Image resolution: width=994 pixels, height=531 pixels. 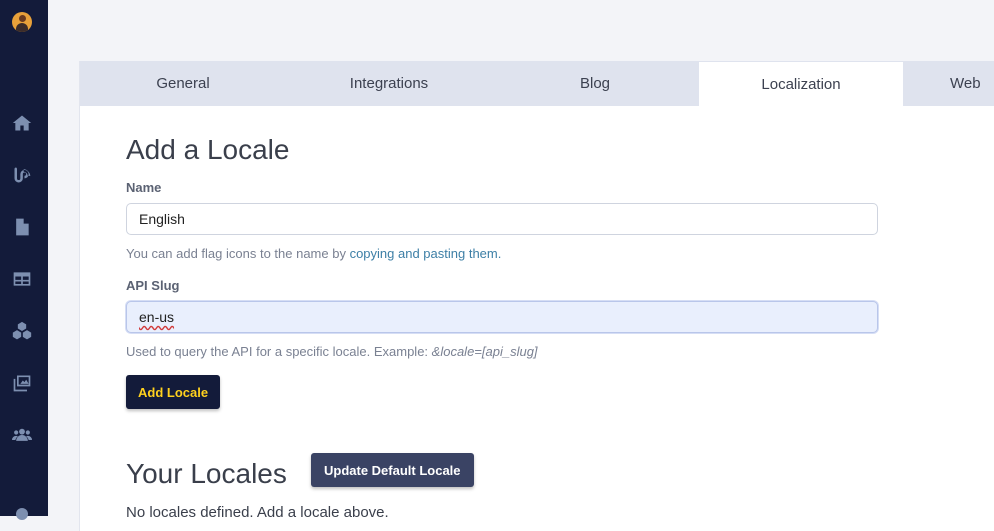 I want to click on update-default-locale-button: Update Default Locale, so click(x=392, y=470).